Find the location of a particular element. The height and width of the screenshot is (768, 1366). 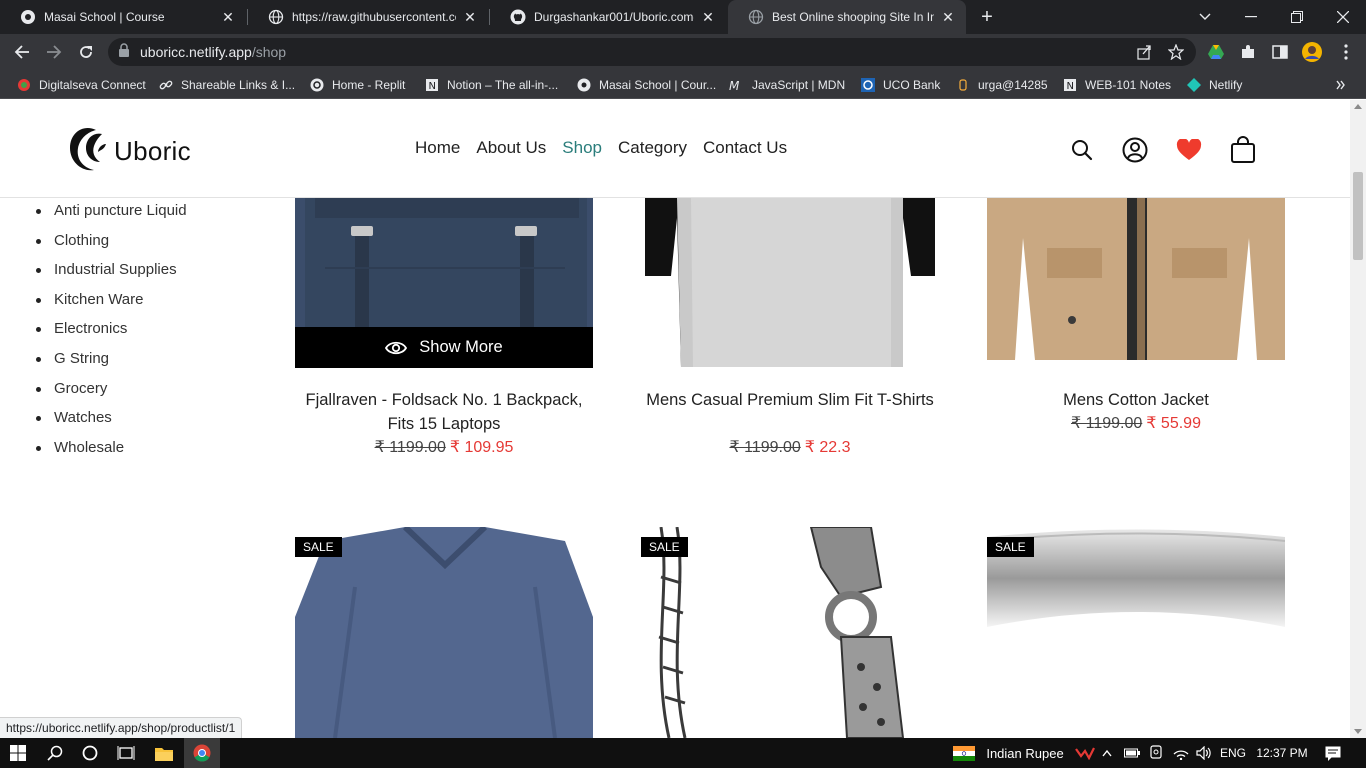

share-icon is located at coordinates (1144, 52).